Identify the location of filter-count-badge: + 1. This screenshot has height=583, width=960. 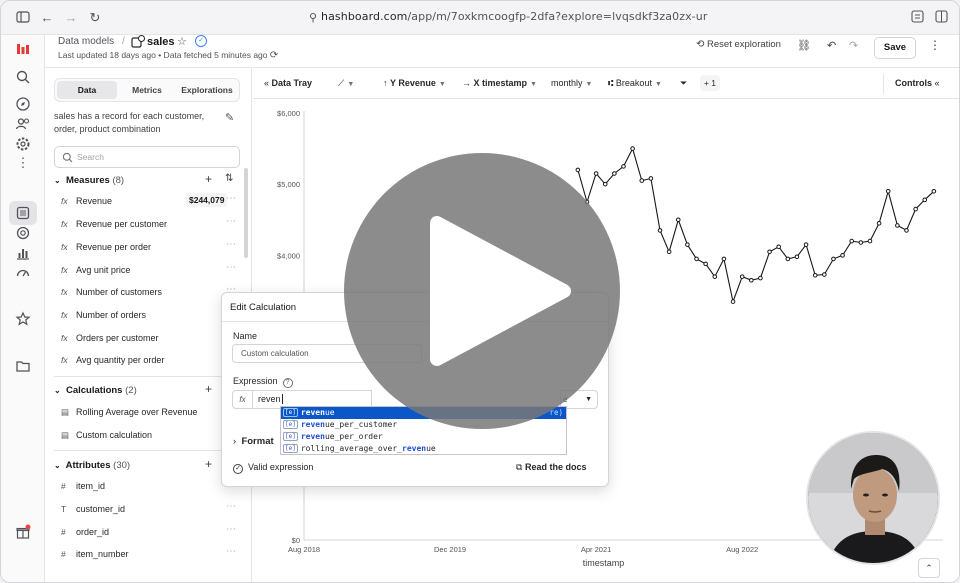
(710, 83).